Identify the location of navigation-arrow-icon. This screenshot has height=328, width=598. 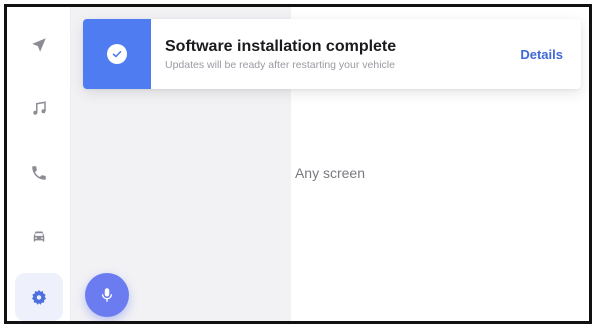
(39, 45).